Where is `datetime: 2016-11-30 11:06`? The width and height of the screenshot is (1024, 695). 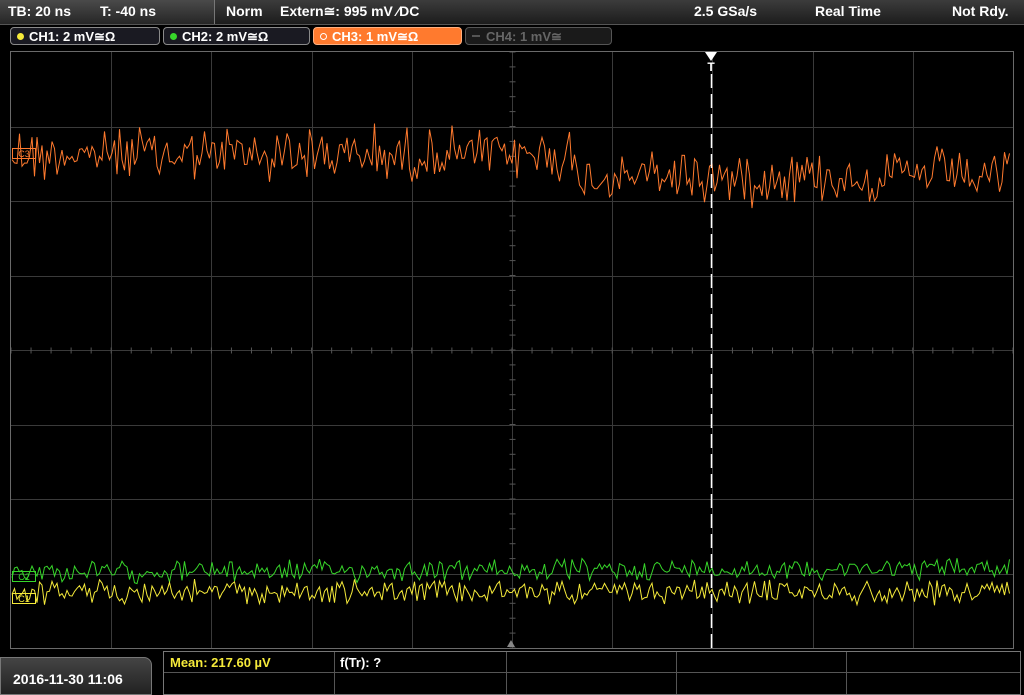 datetime: 2016-11-30 11:06 is located at coordinates (68, 679).